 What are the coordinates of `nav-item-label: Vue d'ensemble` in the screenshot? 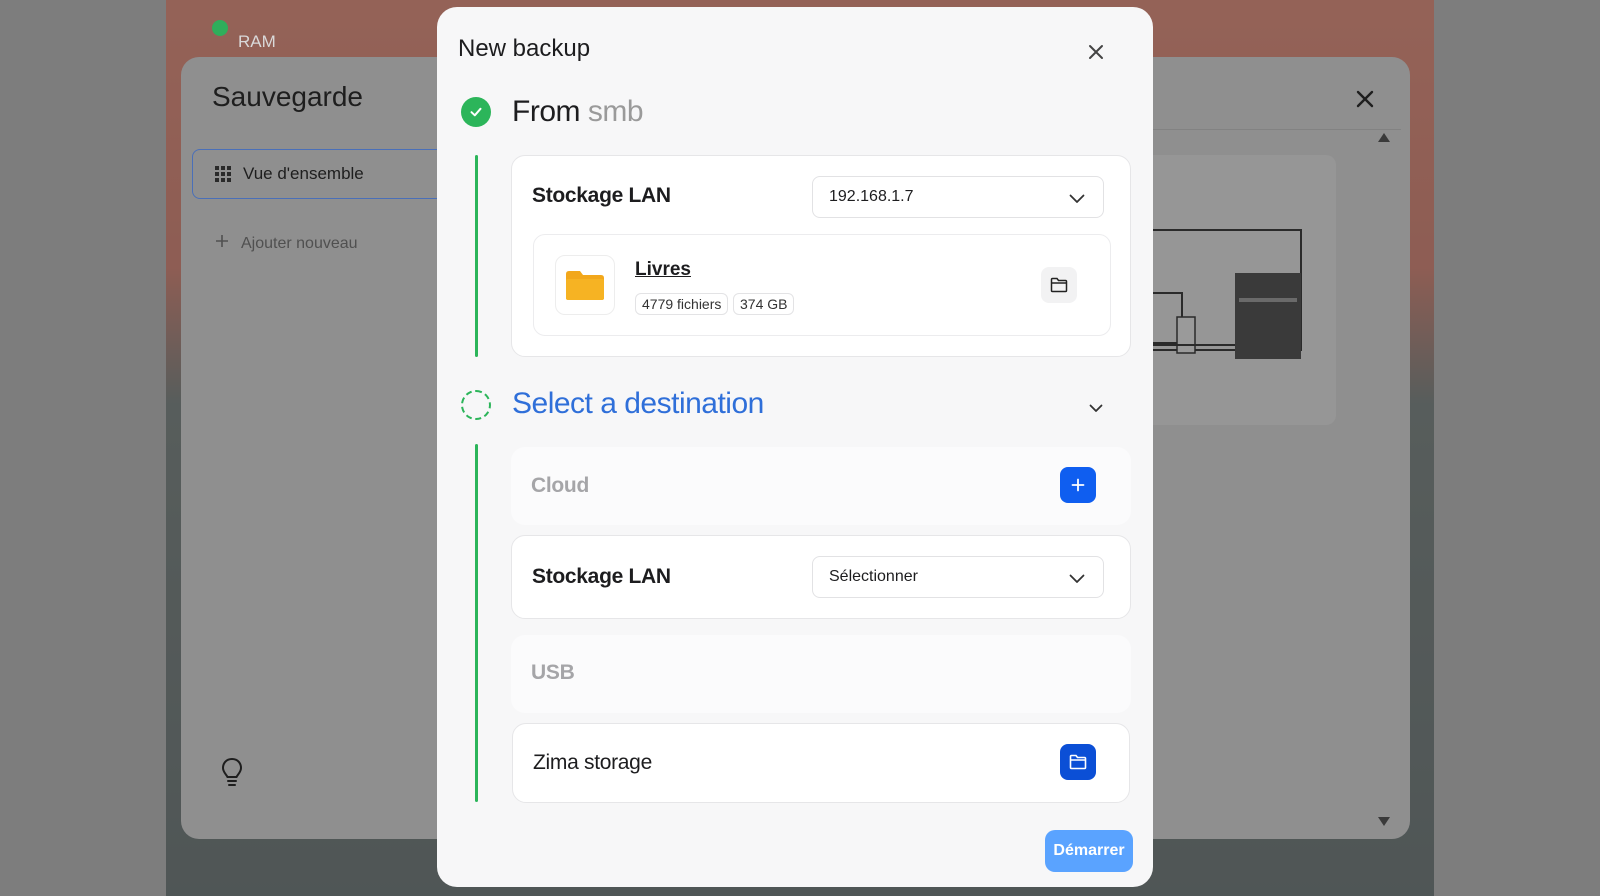 It's located at (303, 173).